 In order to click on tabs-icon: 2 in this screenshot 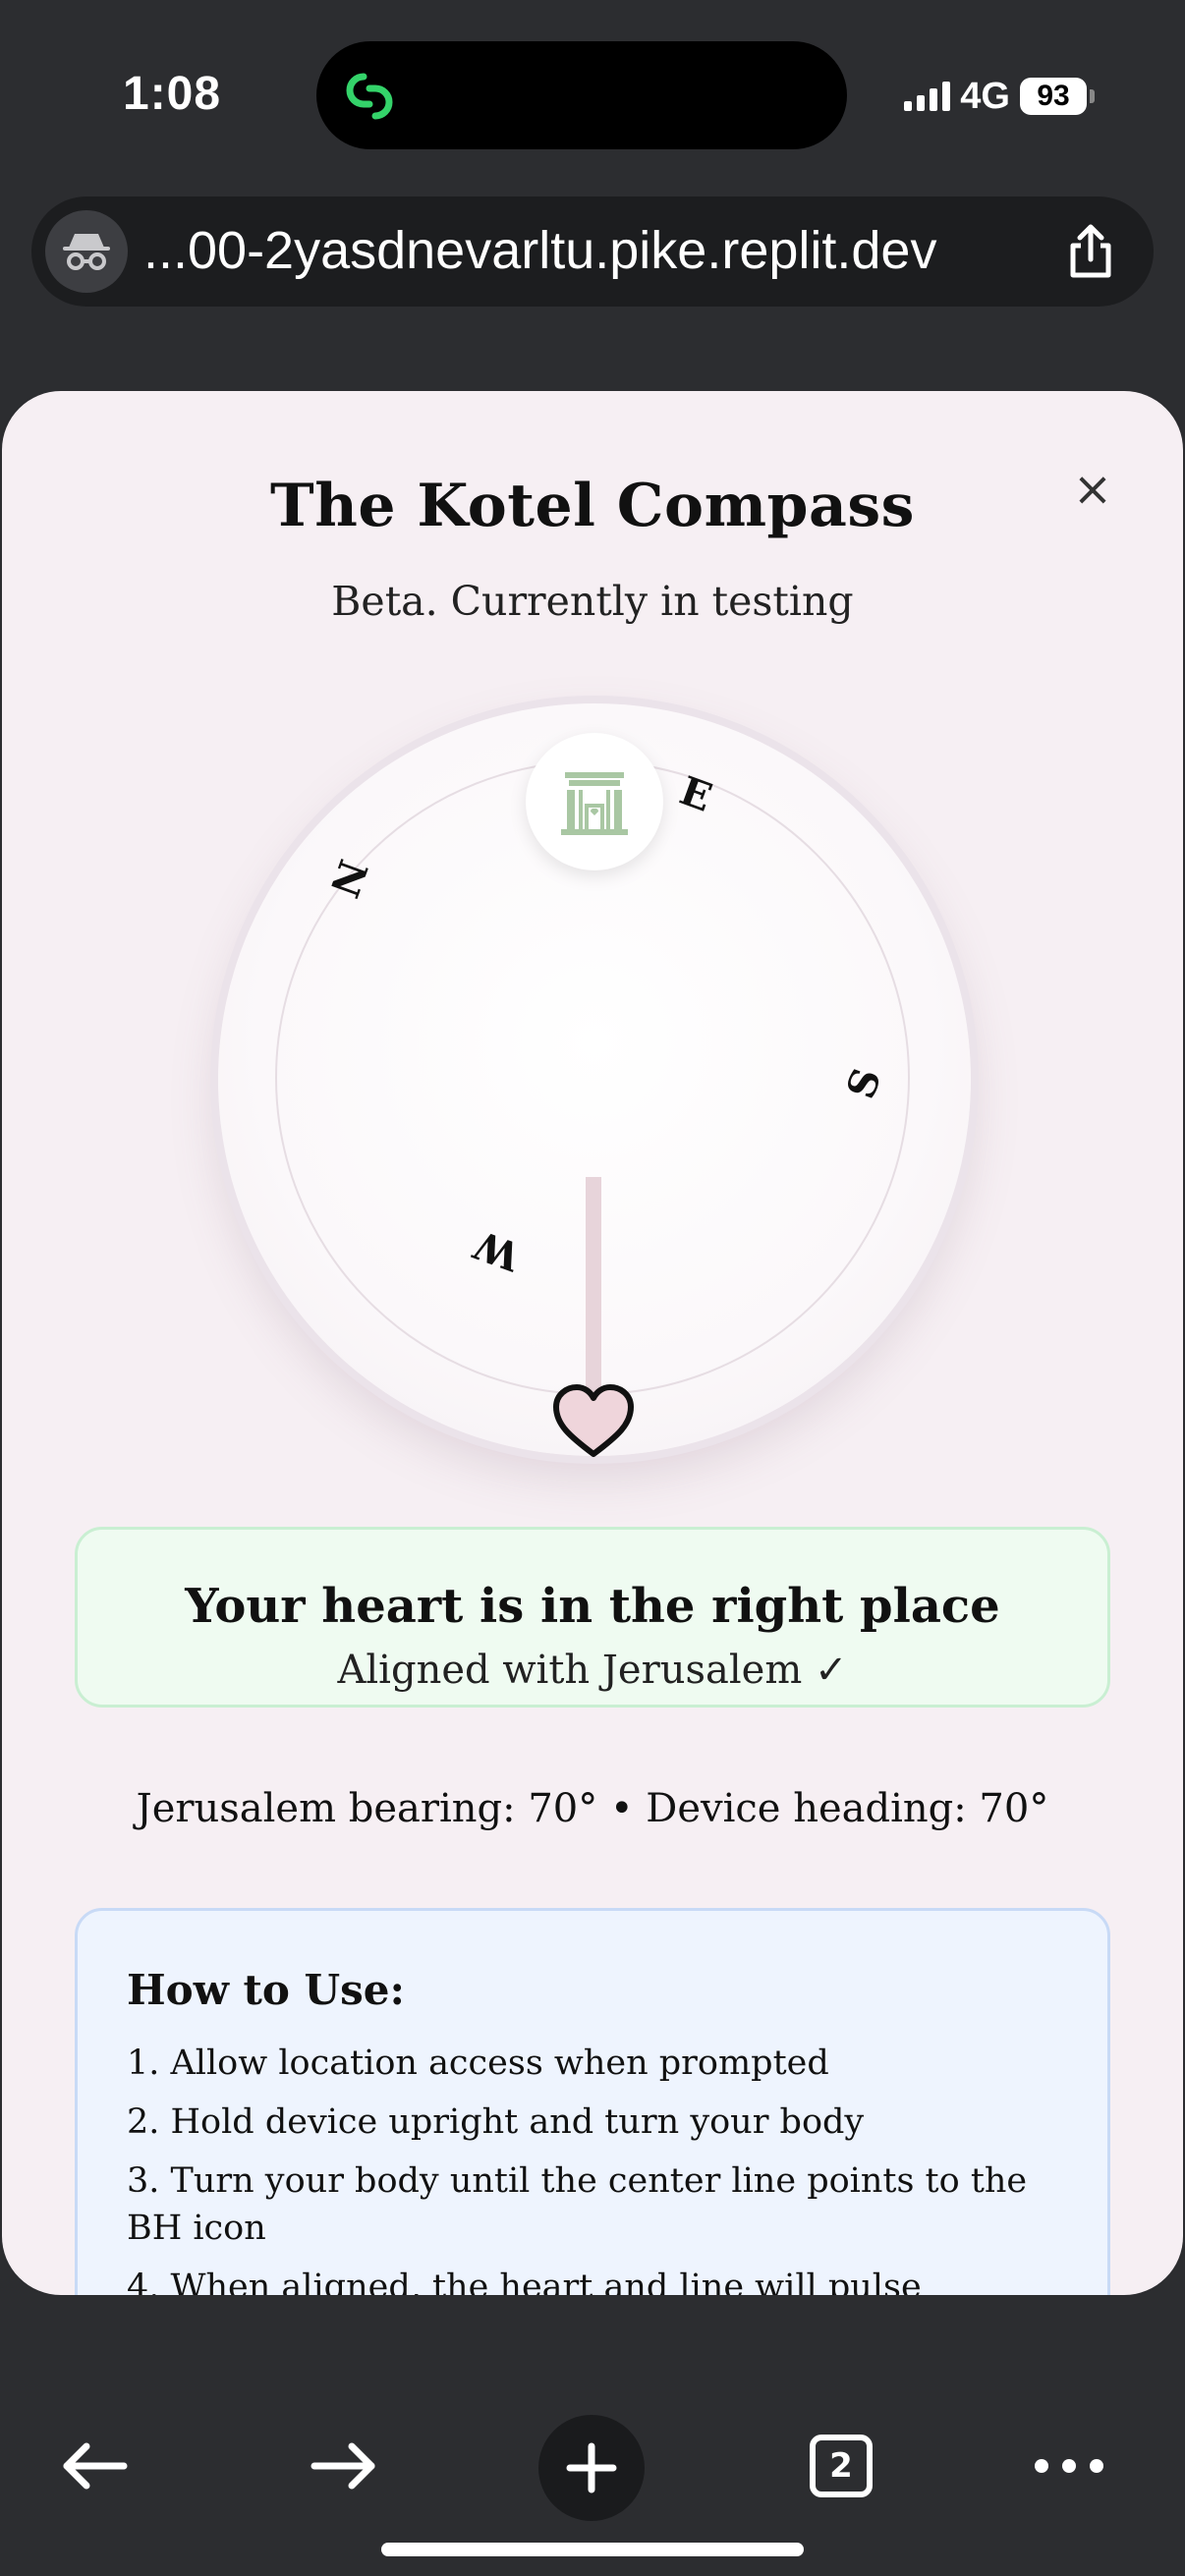, I will do `click(842, 2466)`.